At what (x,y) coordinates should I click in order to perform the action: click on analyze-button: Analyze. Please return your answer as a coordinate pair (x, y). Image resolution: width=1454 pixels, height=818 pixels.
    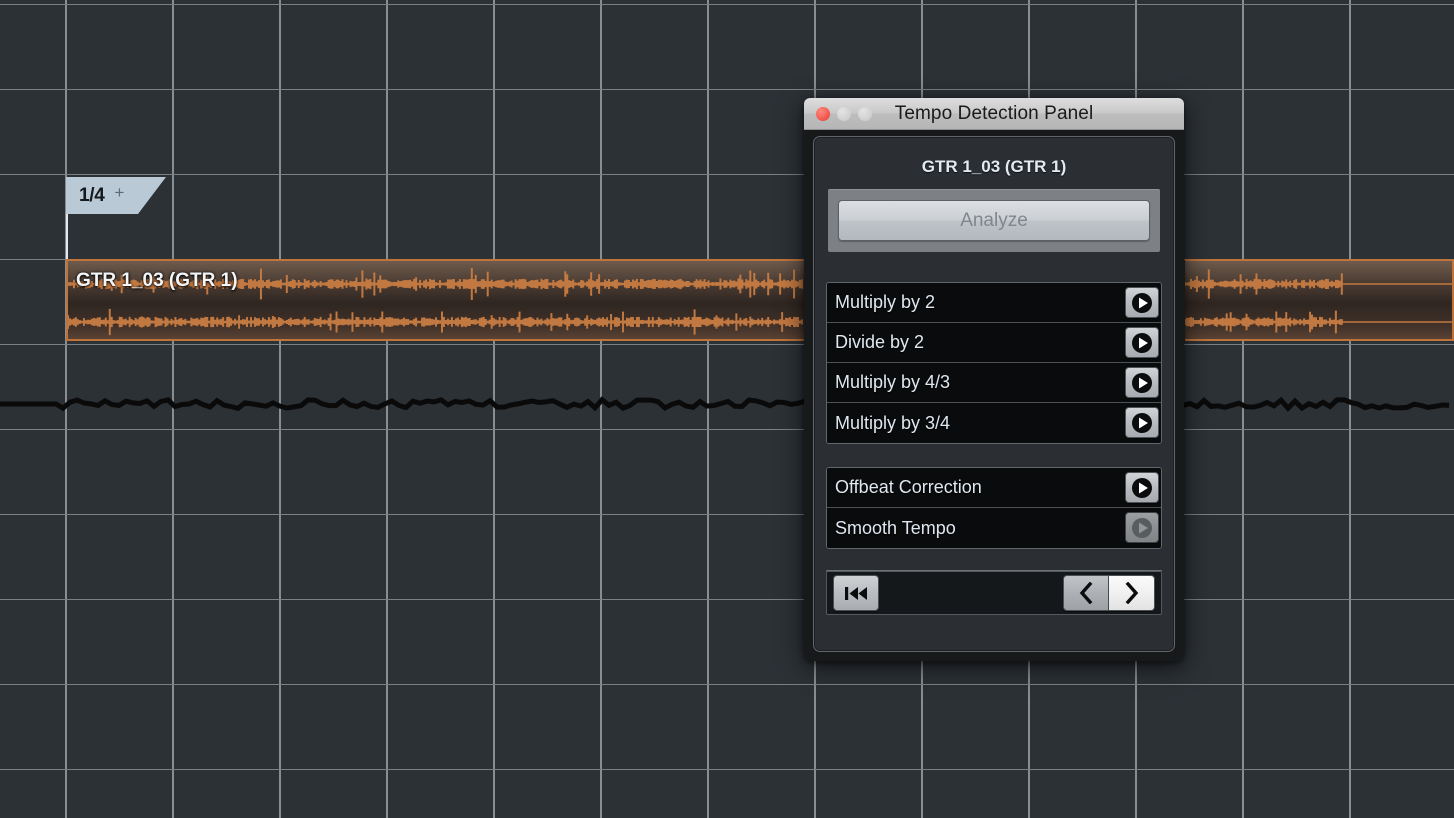
    Looking at the image, I should click on (994, 220).